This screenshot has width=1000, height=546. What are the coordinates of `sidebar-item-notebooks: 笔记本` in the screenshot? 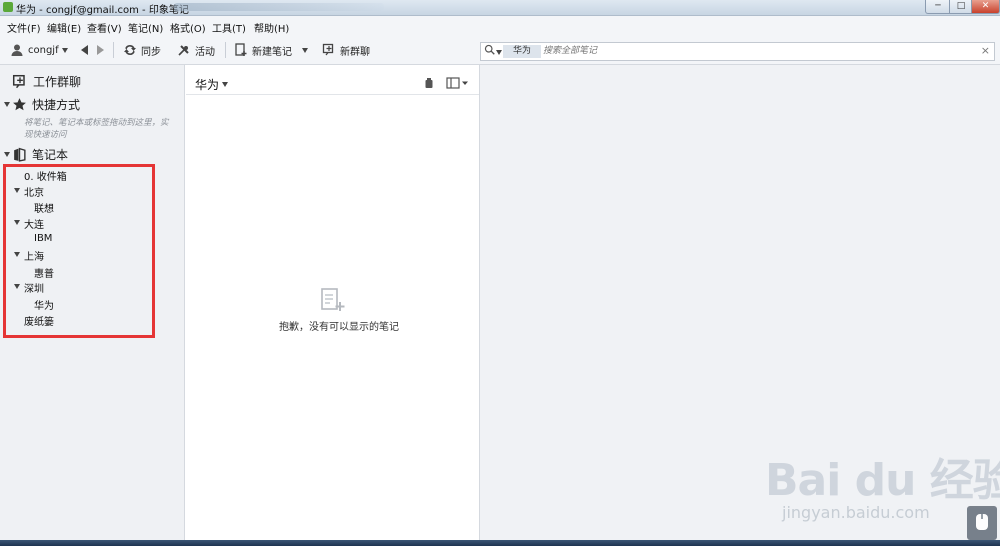 It's located at (40, 154).